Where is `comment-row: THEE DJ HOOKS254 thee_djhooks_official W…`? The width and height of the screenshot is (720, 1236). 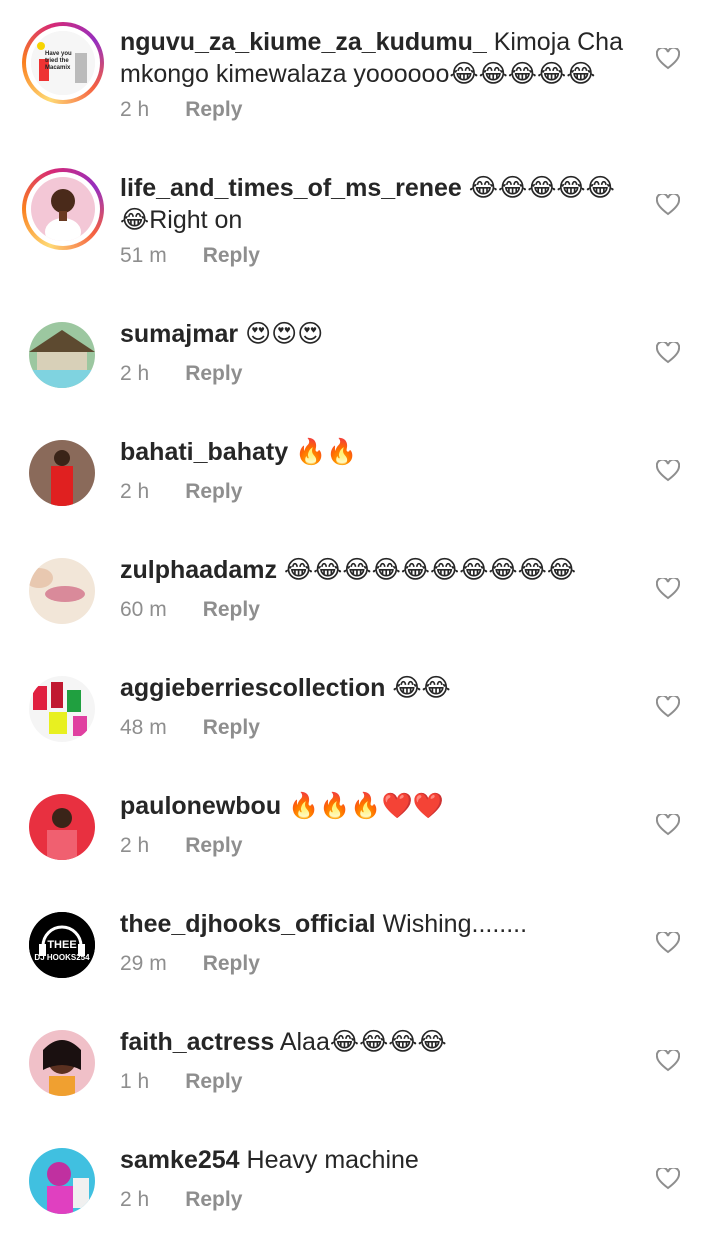 comment-row: THEE DJ HOOKS254 thee_djhooks_official W… is located at coordinates (360, 941).